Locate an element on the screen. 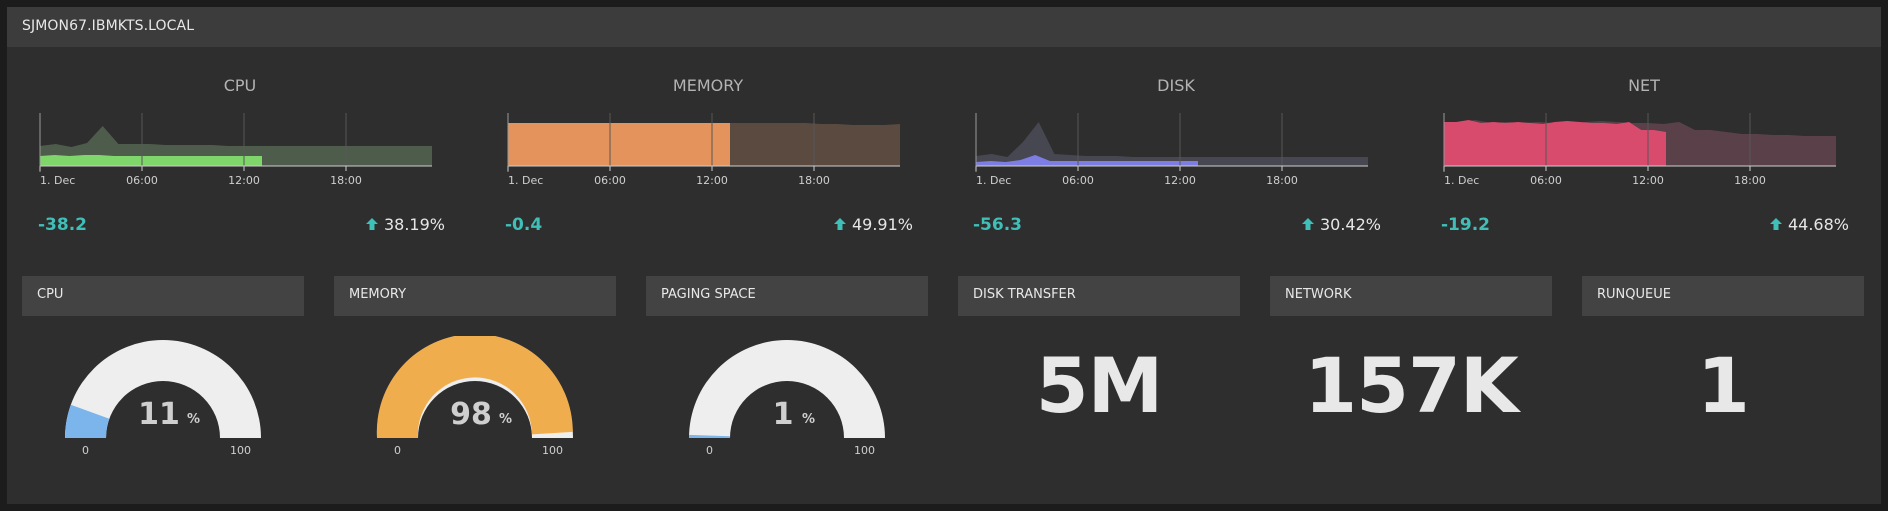 This screenshot has width=1888, height=511. cpu-change-value: -38.2 is located at coordinates (62, 225).